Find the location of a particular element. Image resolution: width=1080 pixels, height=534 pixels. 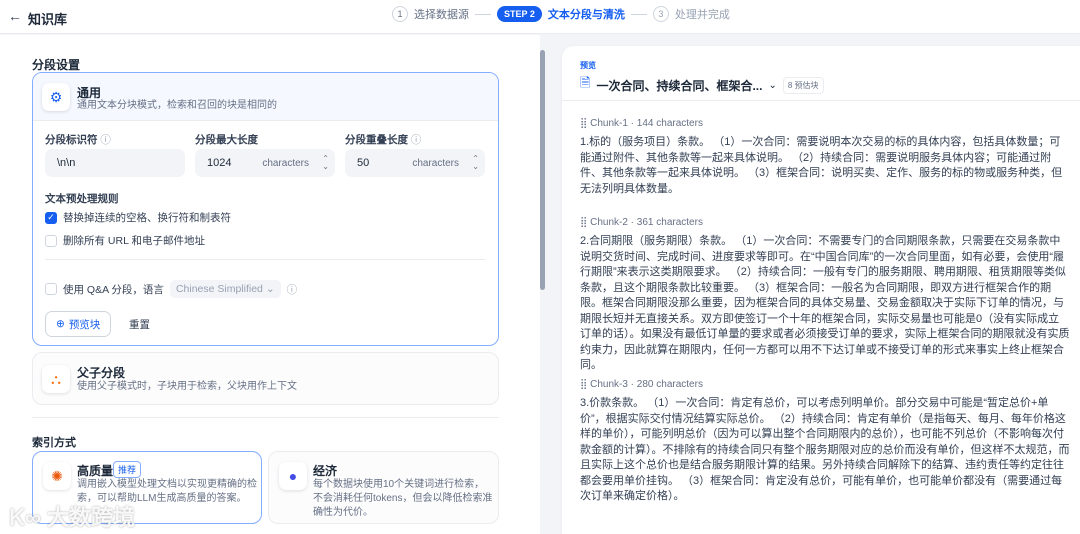

document-icon: 🗎 is located at coordinates (585, 82).